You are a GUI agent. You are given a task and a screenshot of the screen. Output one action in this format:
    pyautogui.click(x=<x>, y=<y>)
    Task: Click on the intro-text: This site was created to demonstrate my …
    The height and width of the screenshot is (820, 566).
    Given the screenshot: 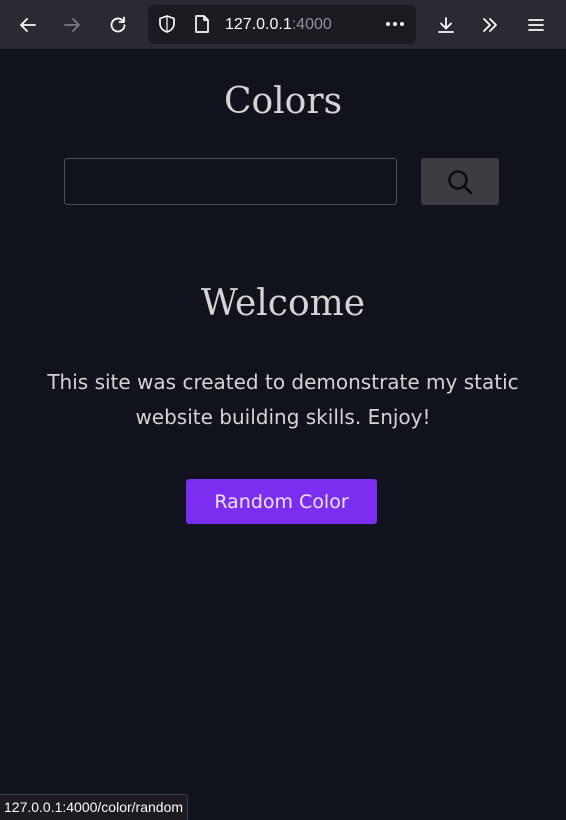 What is the action you would take?
    pyautogui.click(x=283, y=399)
    